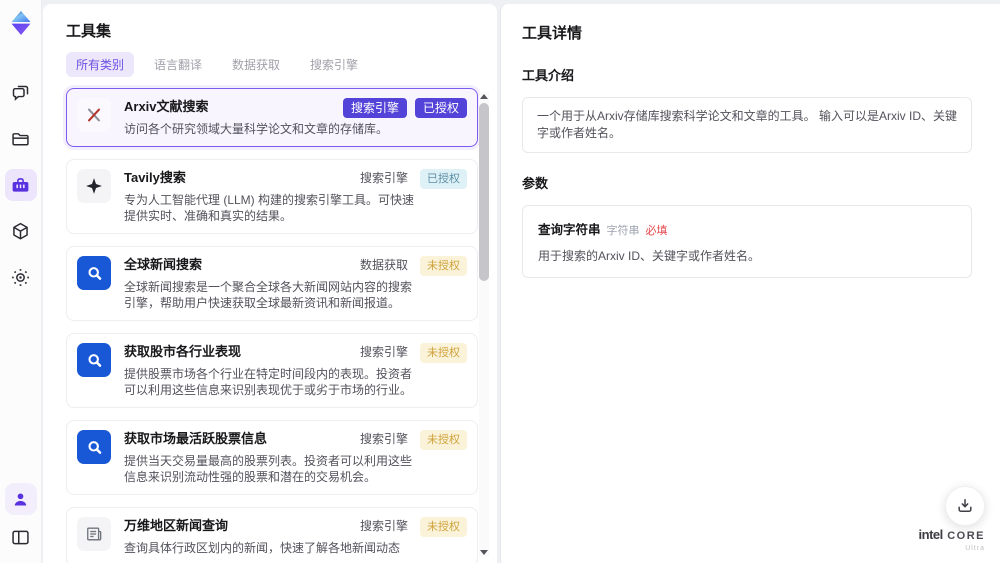 This screenshot has width=1000, height=563. What do you see at coordinates (262, 548) in the screenshot?
I see `tool-description: 查询具体行政区划内的新闻，快速了解各地新闻动态` at bounding box center [262, 548].